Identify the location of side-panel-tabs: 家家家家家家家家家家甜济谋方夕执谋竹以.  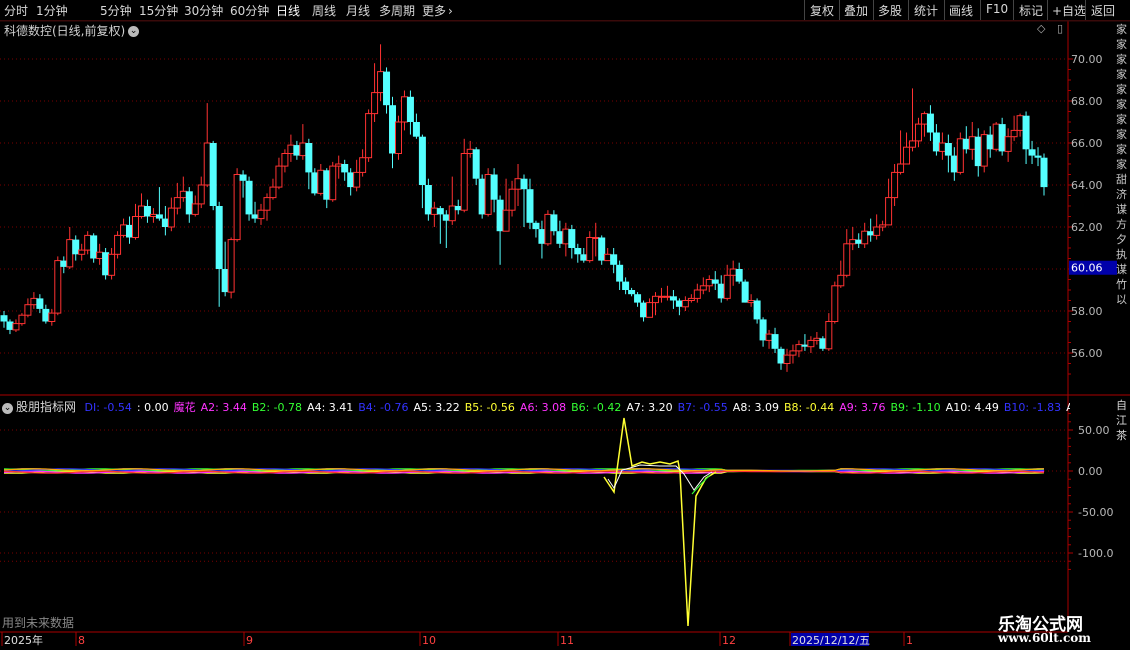
(1123, 207).